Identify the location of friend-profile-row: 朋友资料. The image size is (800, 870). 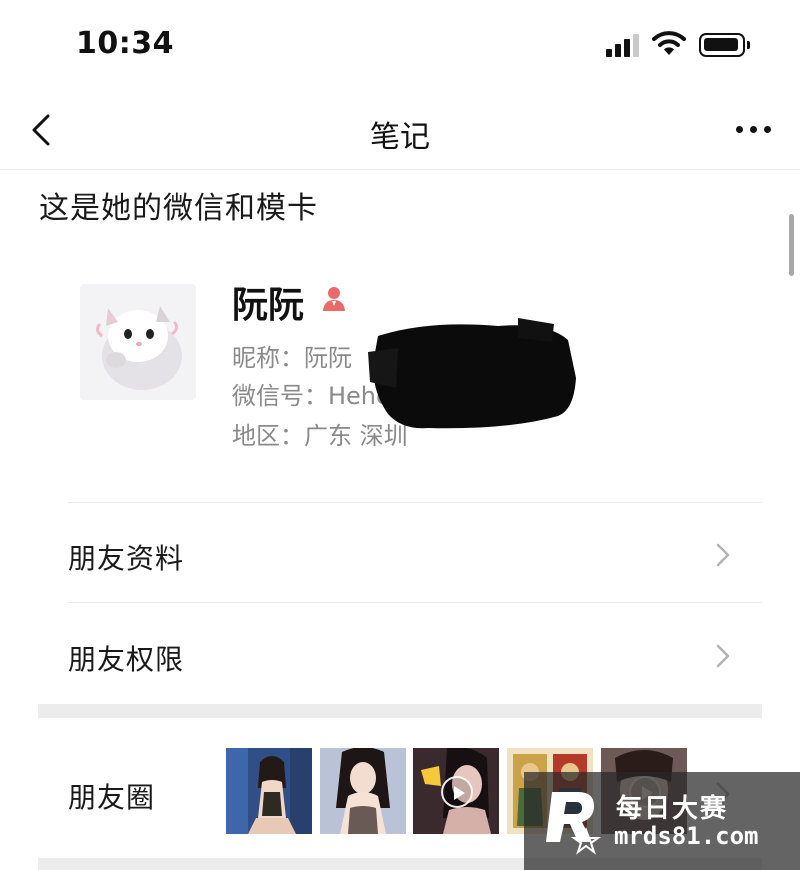
(400, 553).